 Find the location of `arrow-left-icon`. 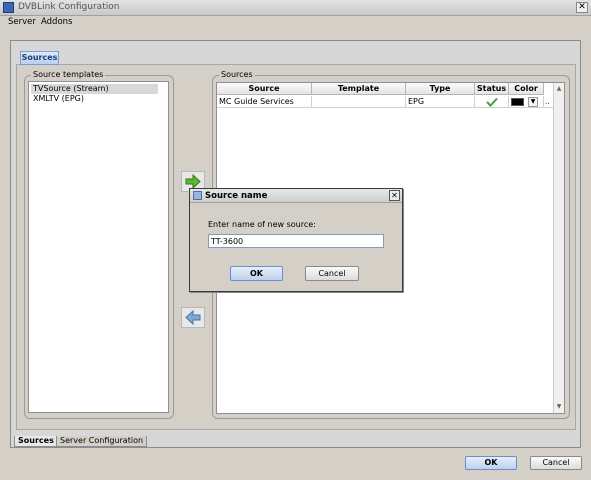

arrow-left-icon is located at coordinates (193, 317).